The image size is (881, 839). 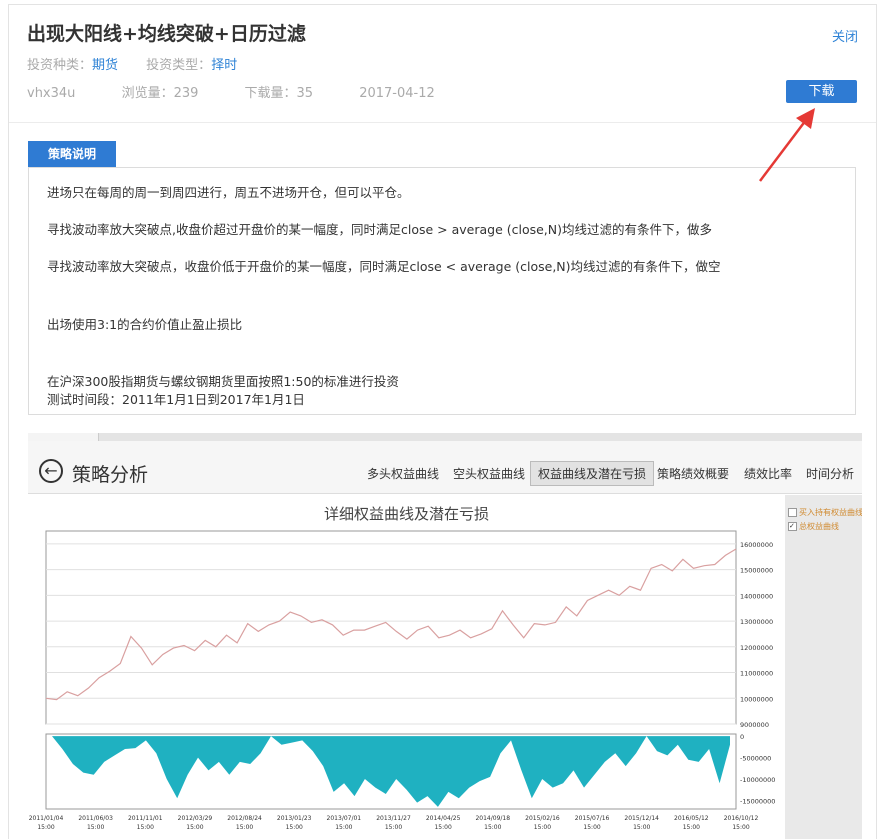 What do you see at coordinates (756, 571) in the screenshot?
I see `y-tick-label: 15000000` at bounding box center [756, 571].